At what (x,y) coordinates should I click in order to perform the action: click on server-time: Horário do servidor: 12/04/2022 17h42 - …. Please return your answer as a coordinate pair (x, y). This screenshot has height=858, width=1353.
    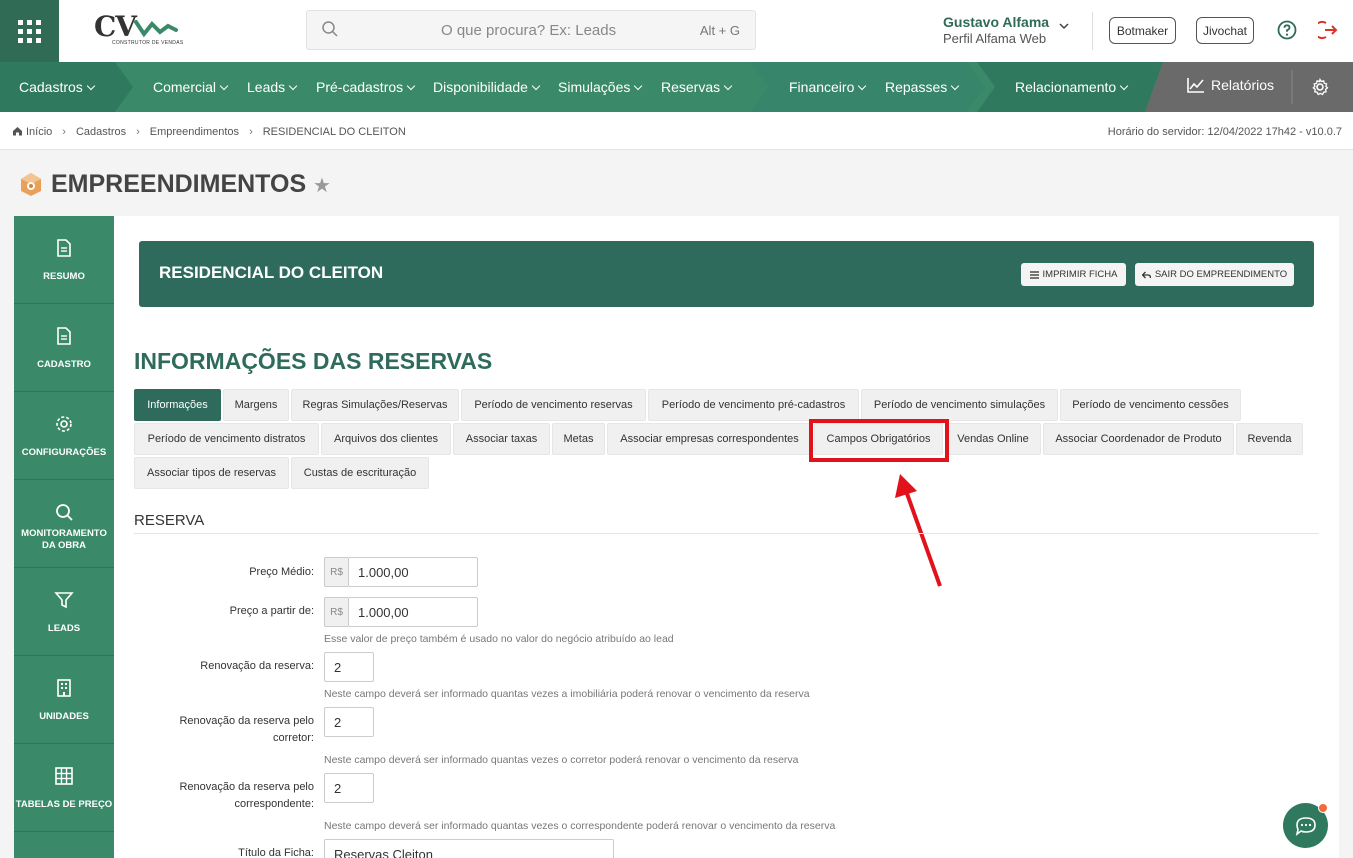
    Looking at the image, I should click on (1224, 132).